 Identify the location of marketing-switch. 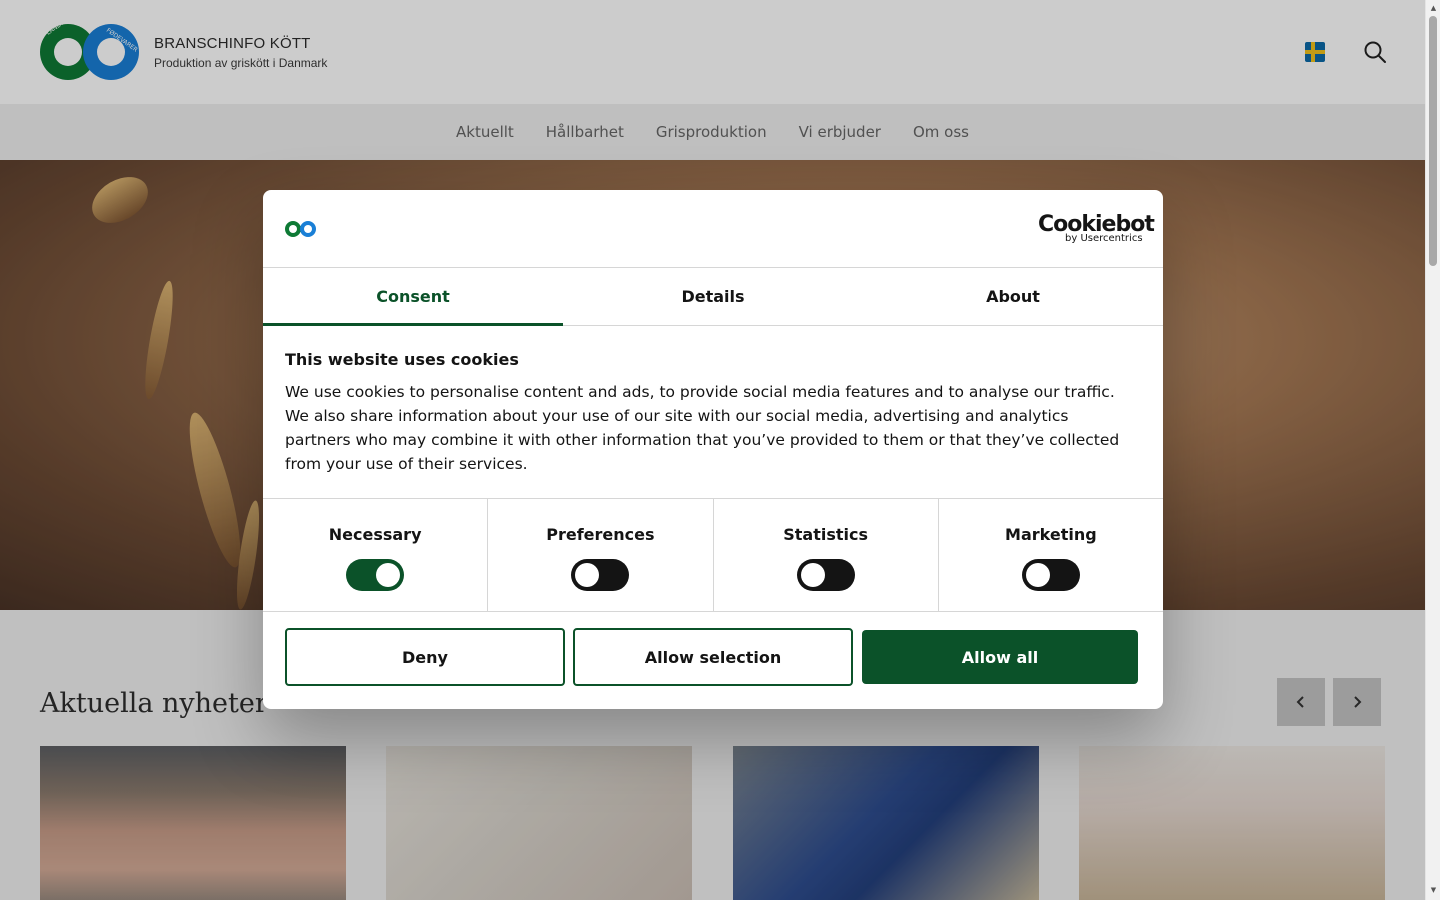
(1050, 575).